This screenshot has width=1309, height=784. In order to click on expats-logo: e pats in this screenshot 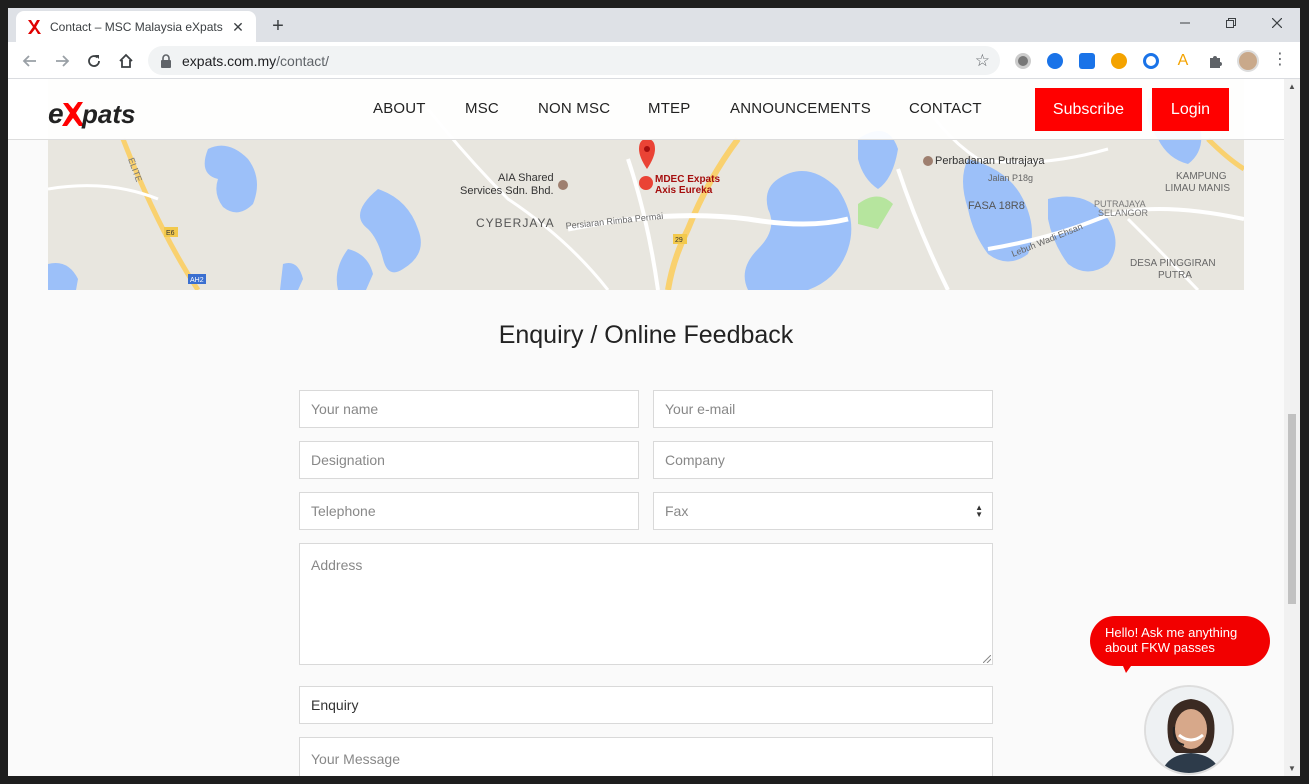, I will do `click(99, 113)`.